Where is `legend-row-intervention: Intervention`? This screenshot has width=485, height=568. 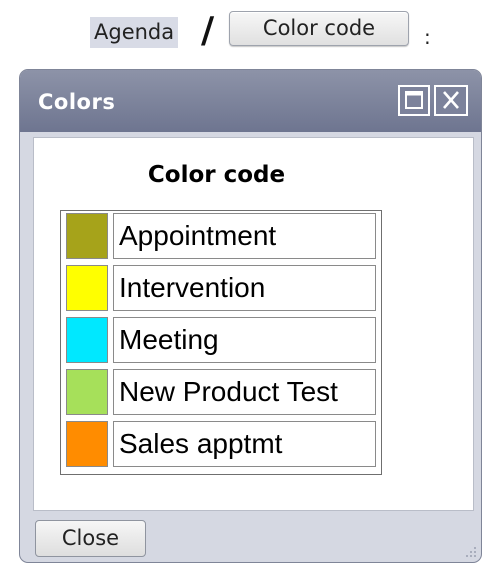
legend-row-intervention: Intervention is located at coordinates (221, 288).